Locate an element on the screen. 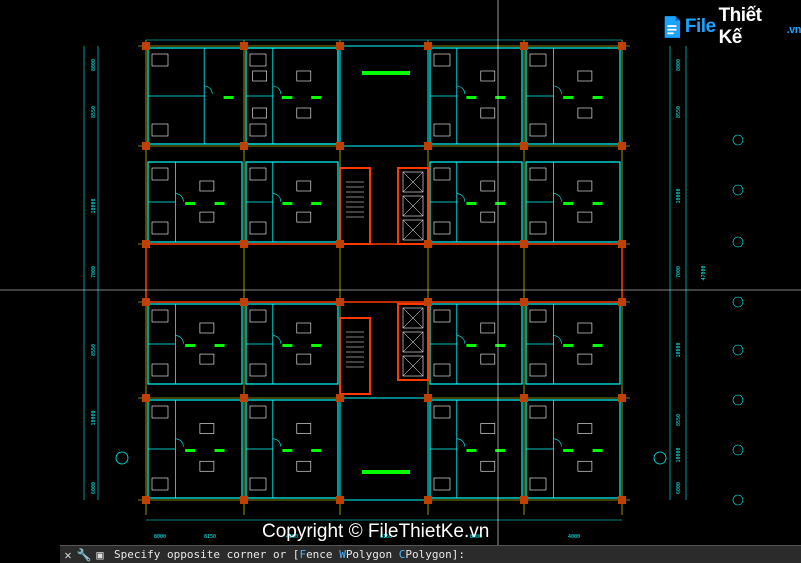  close-icon: ✕ is located at coordinates (68, 555).